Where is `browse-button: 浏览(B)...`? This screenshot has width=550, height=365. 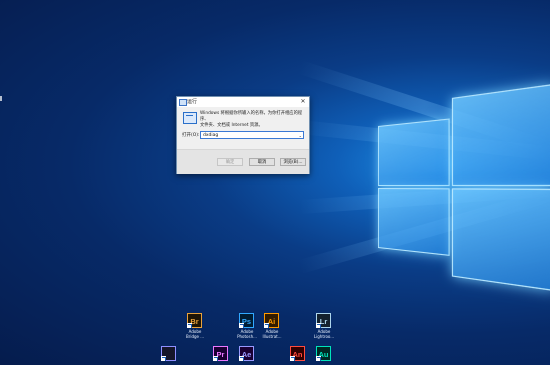
browse-button: 浏览(B)... is located at coordinates (293, 162).